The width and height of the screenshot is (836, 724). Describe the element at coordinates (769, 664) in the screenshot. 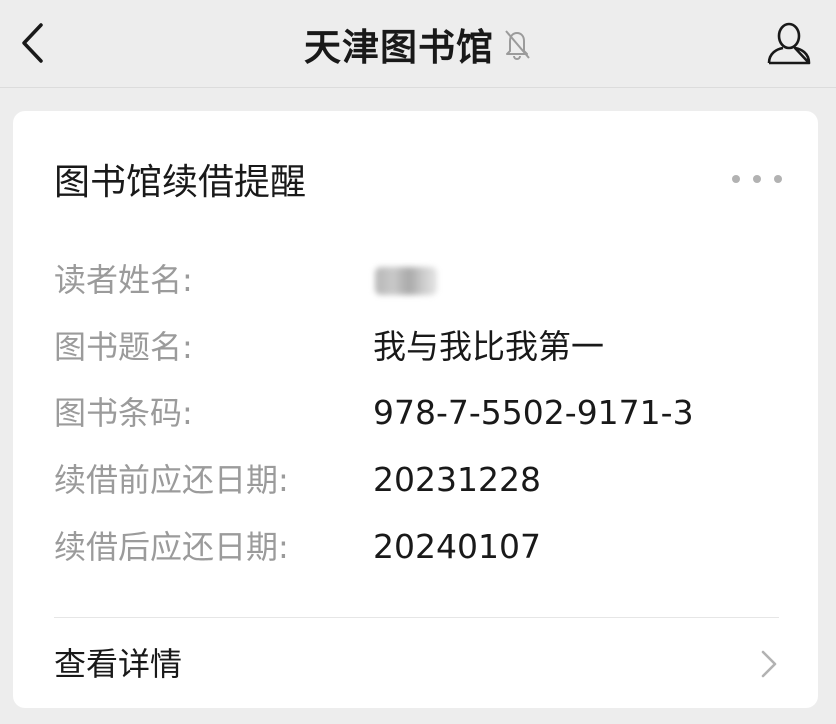

I see `chevron-right-icon` at that location.